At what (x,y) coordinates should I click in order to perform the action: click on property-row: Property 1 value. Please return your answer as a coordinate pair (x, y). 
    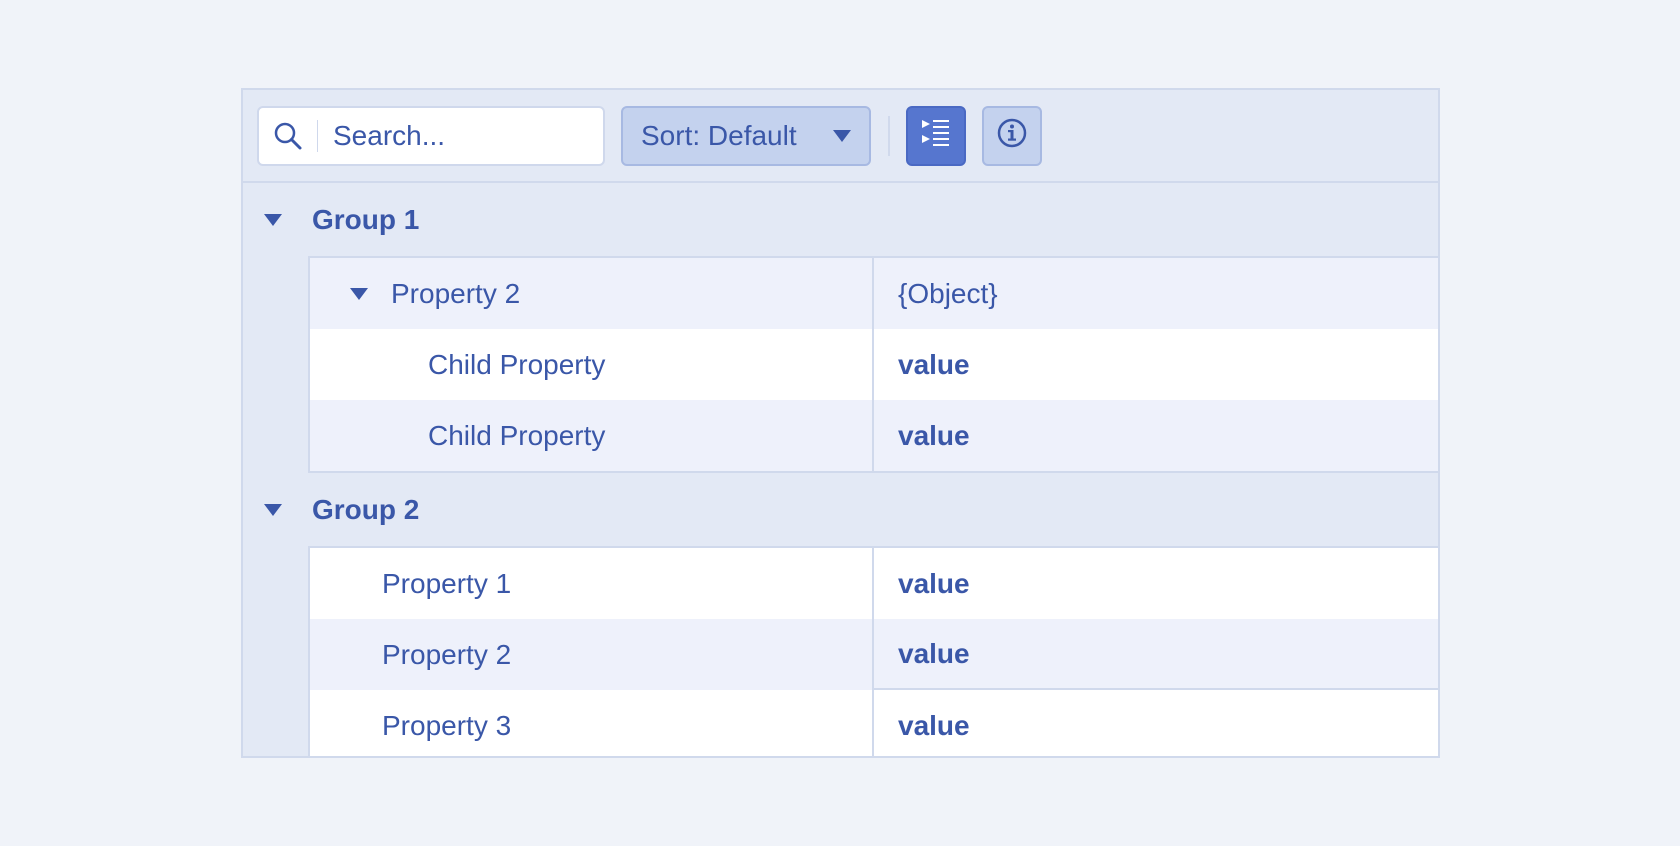
    Looking at the image, I should click on (874, 583).